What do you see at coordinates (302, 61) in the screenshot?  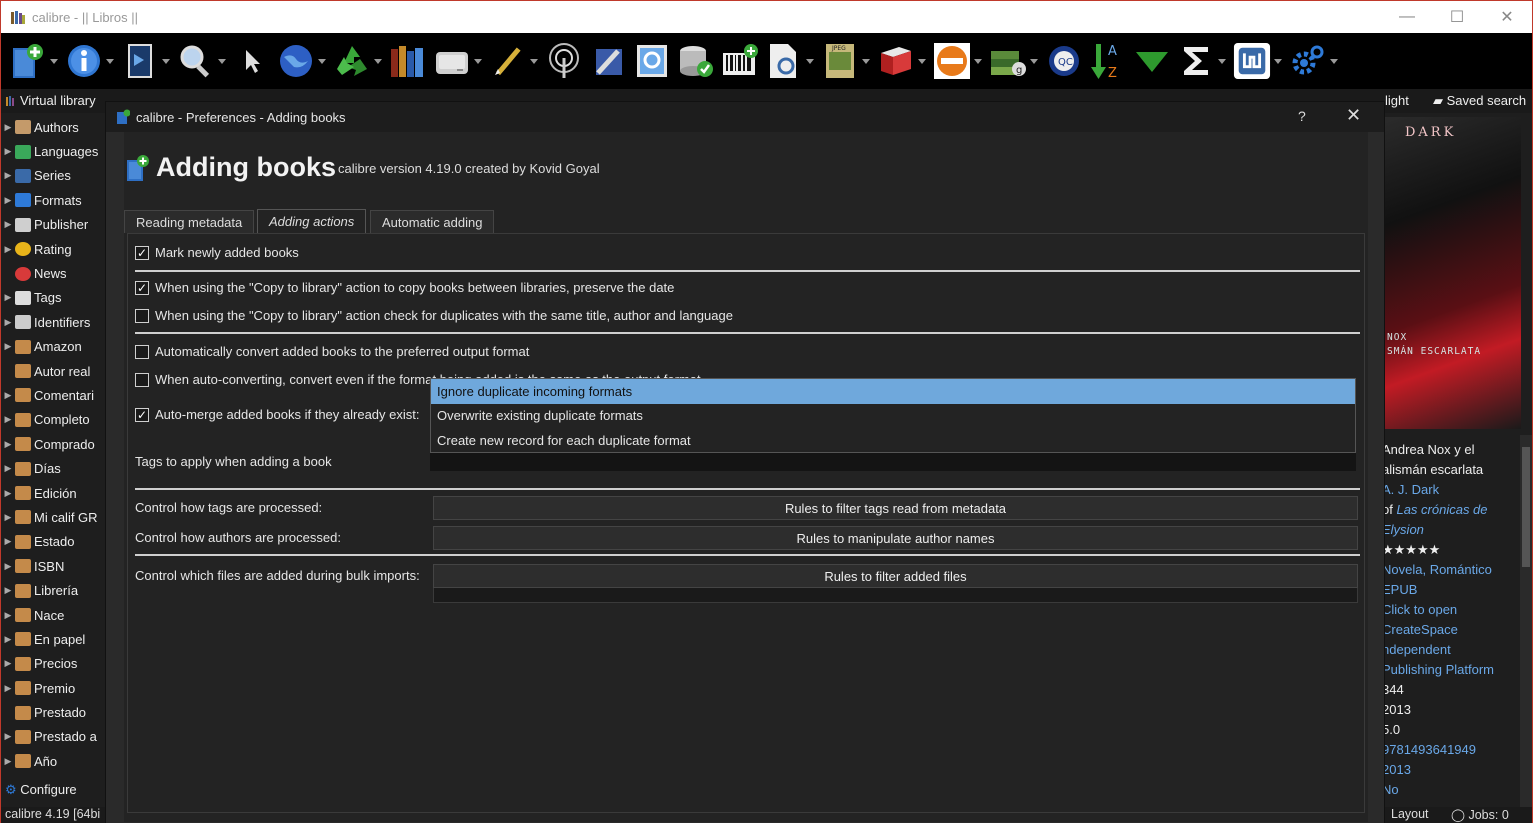 I see `choose-library-button` at bounding box center [302, 61].